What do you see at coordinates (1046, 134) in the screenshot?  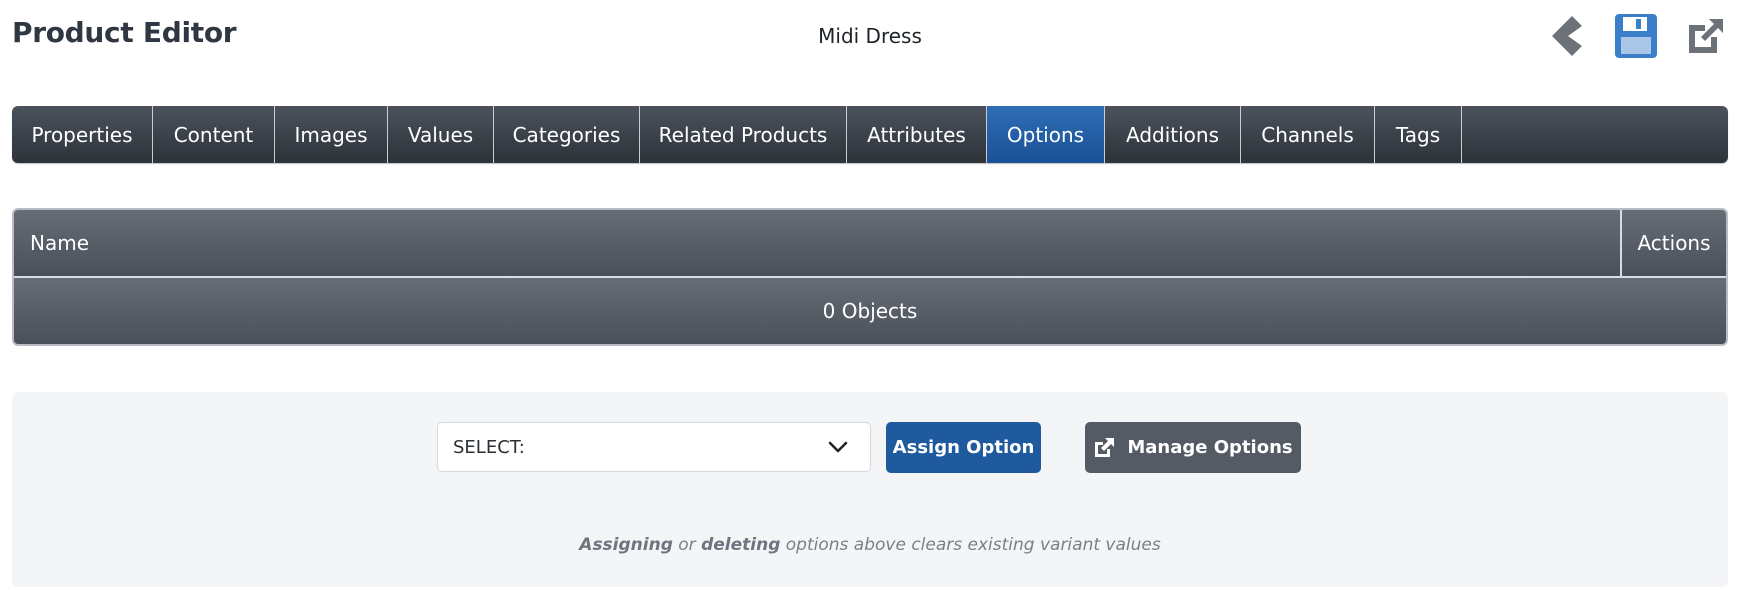 I see `tab-options: Options` at bounding box center [1046, 134].